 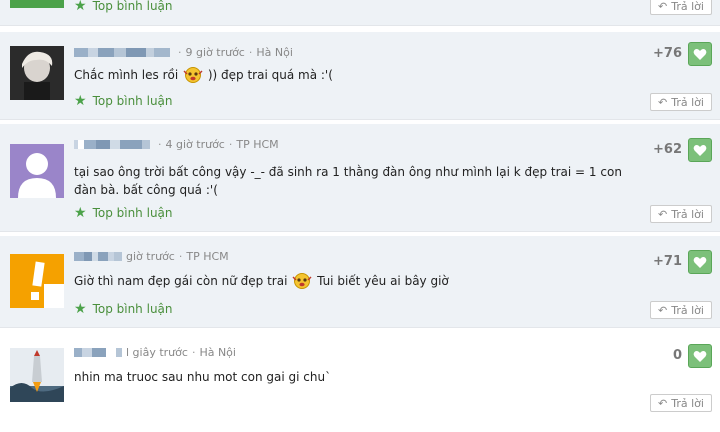 I want to click on comment-meta: · 9 giờ trước · Hà Nội, so click(x=183, y=52).